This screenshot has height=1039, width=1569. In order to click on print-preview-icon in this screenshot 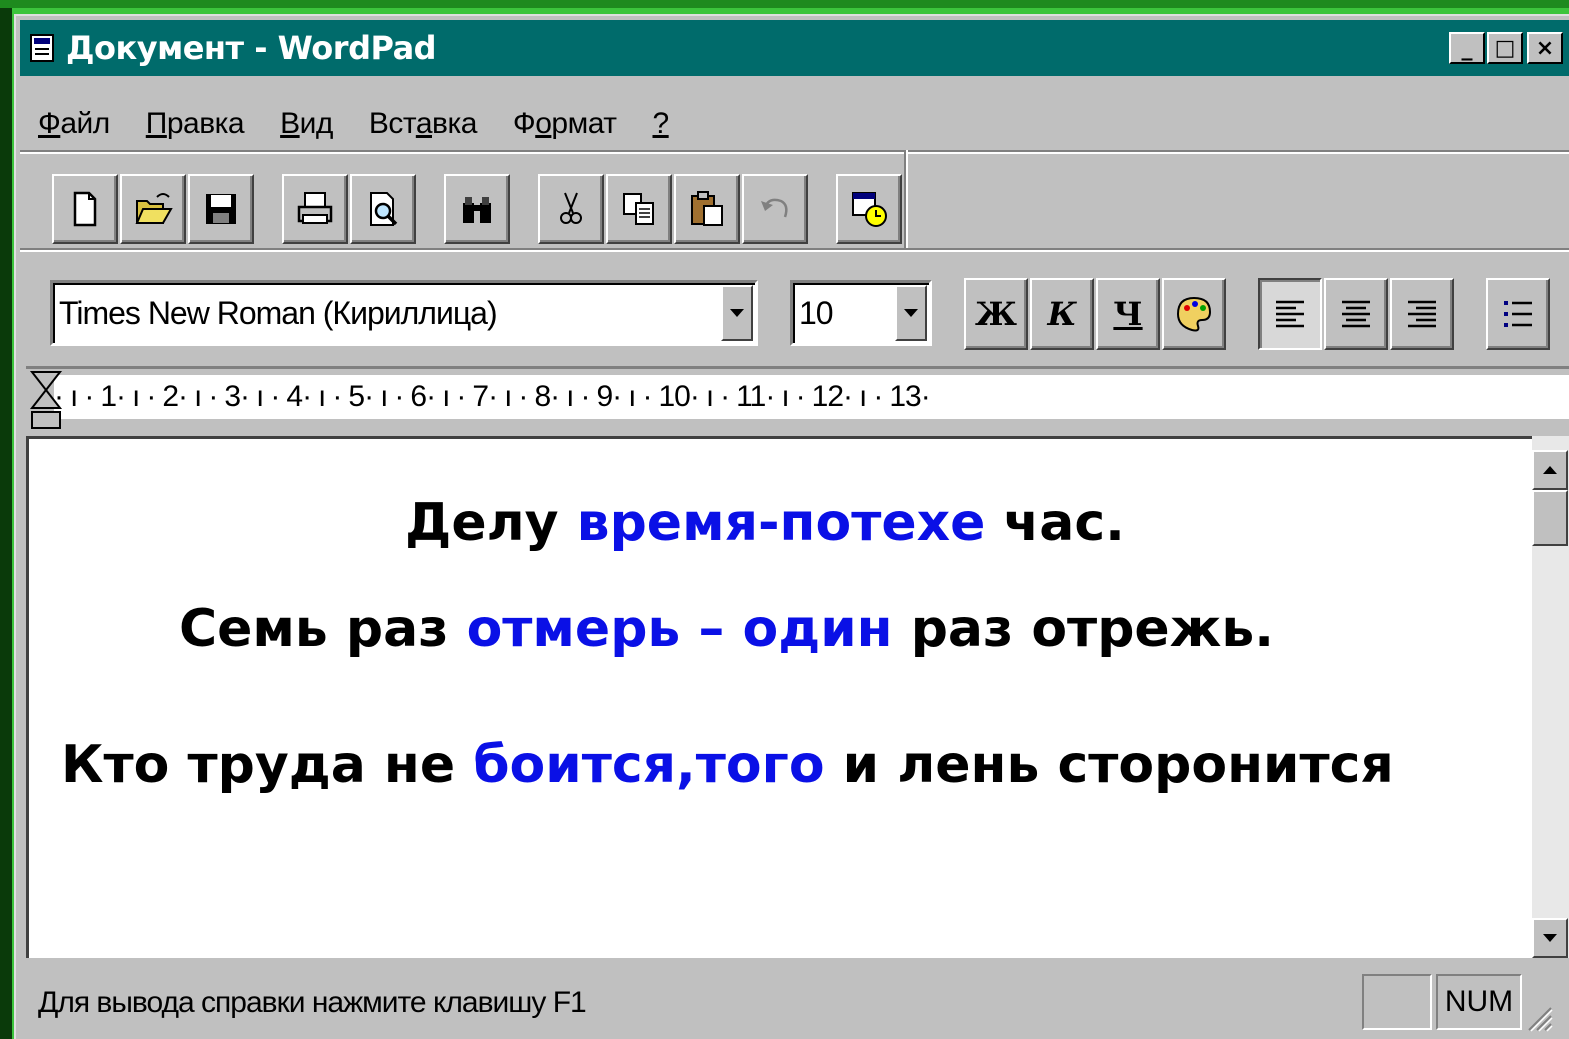, I will do `click(384, 209)`.